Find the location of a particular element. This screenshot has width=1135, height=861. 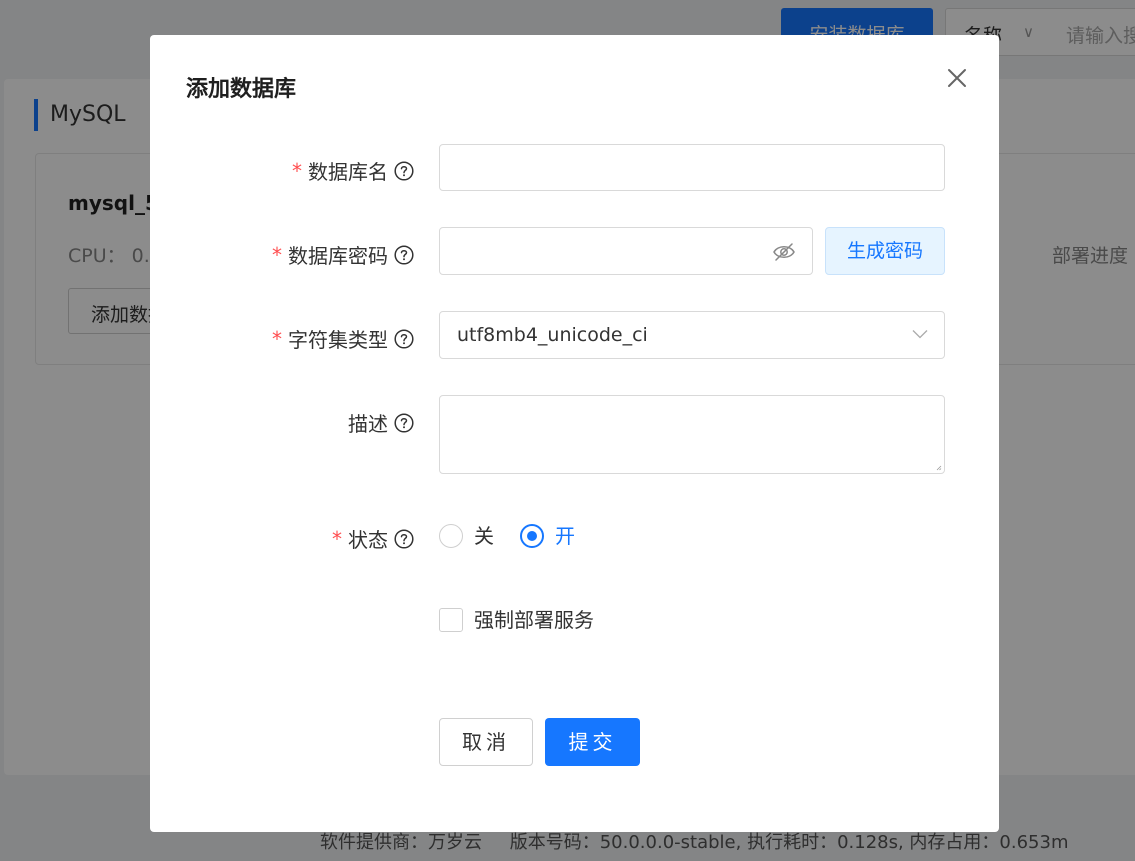

eye-invisible-icon is located at coordinates (784, 252).